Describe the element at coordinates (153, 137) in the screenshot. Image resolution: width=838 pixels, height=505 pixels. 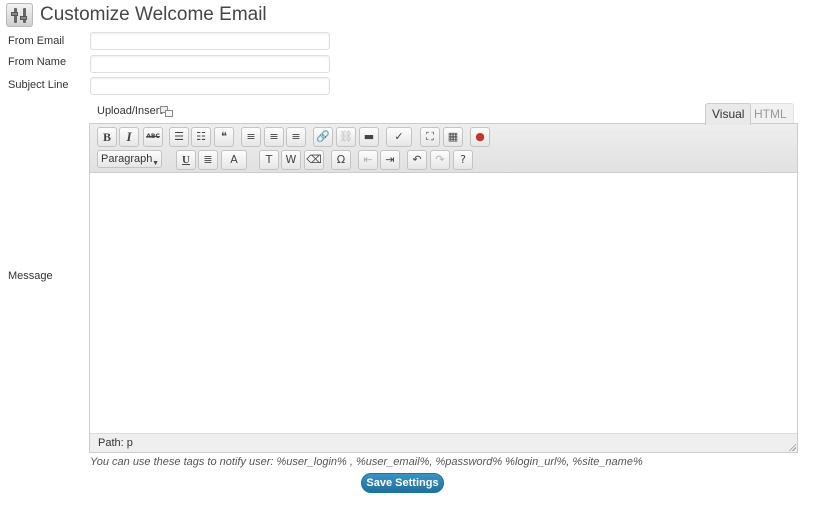
I see `strikethrough-icon: ABC` at that location.